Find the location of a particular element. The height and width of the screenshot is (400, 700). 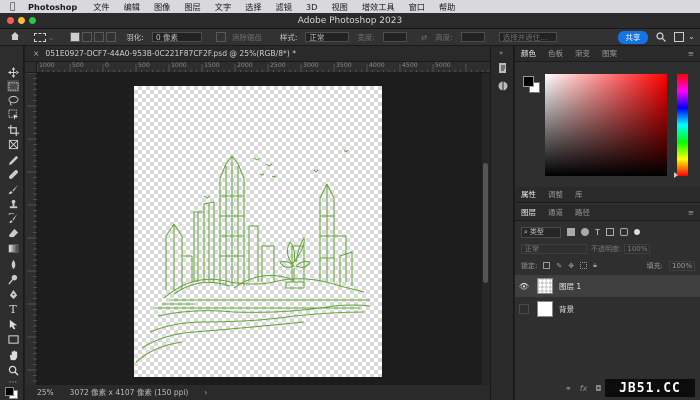

new-selection-icon is located at coordinates (75, 37).